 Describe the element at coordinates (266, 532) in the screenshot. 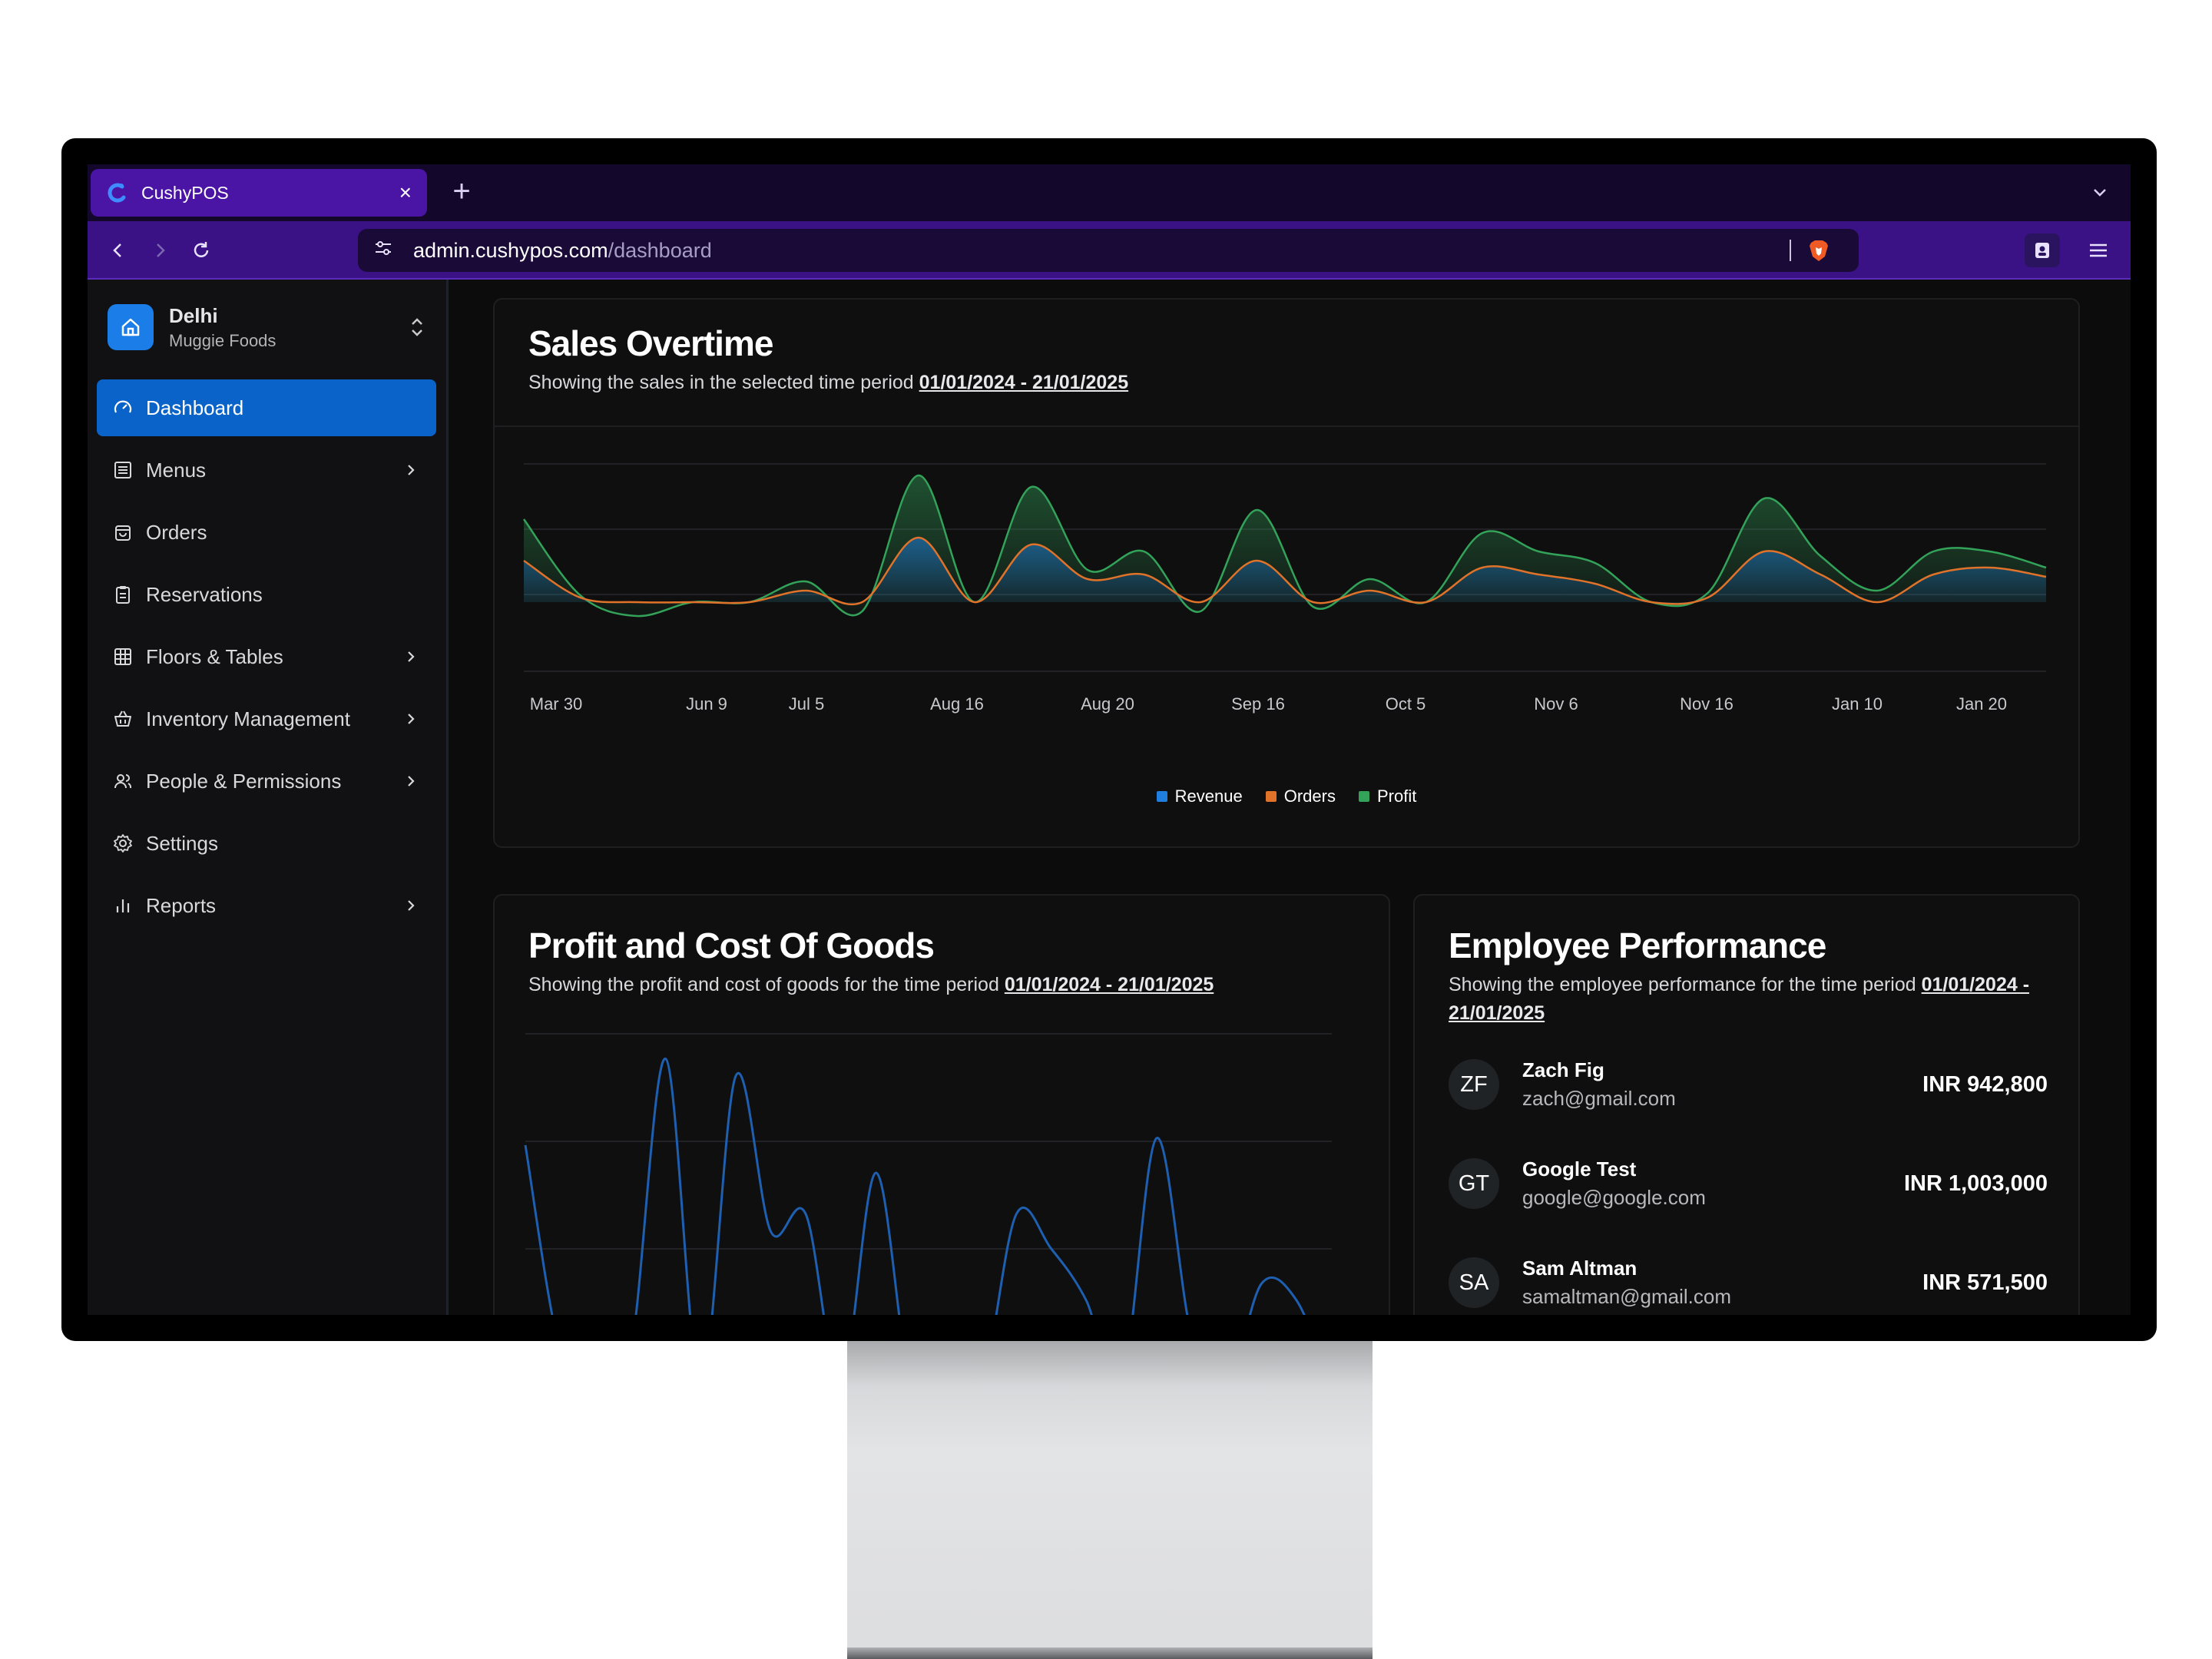

I see `sidebar-item-orders: Orders` at that location.